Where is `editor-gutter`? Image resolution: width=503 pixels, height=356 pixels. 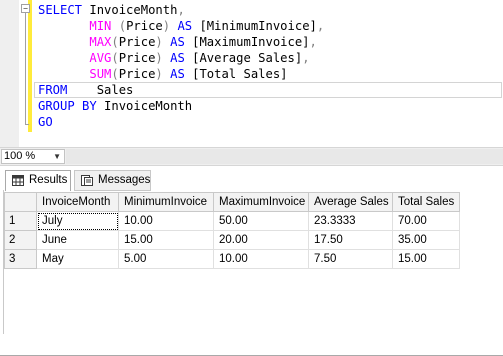 editor-gutter is located at coordinates (9, 73).